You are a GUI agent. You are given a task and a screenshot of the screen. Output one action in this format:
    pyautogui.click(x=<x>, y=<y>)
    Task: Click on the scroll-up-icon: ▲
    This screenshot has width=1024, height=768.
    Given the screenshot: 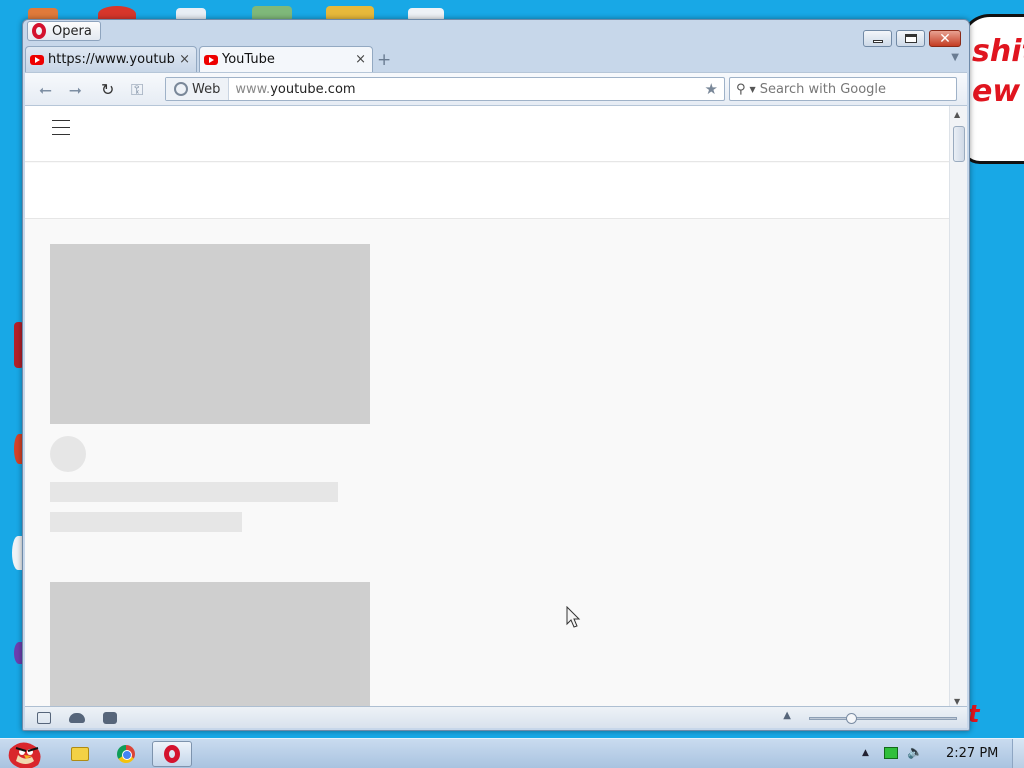 What is the action you would take?
    pyautogui.click(x=957, y=114)
    